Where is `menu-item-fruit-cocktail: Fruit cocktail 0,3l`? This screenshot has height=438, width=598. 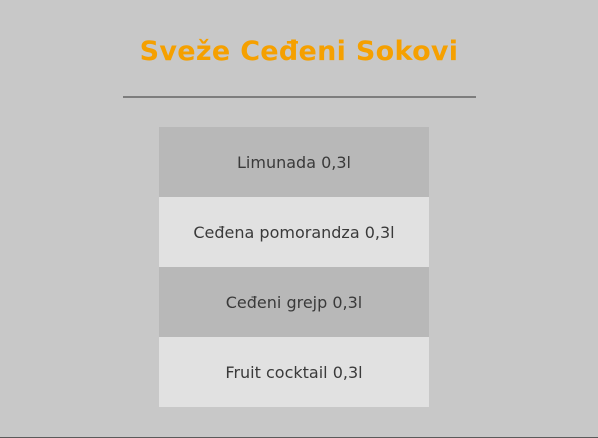 menu-item-fruit-cocktail: Fruit cocktail 0,3l is located at coordinates (294, 372).